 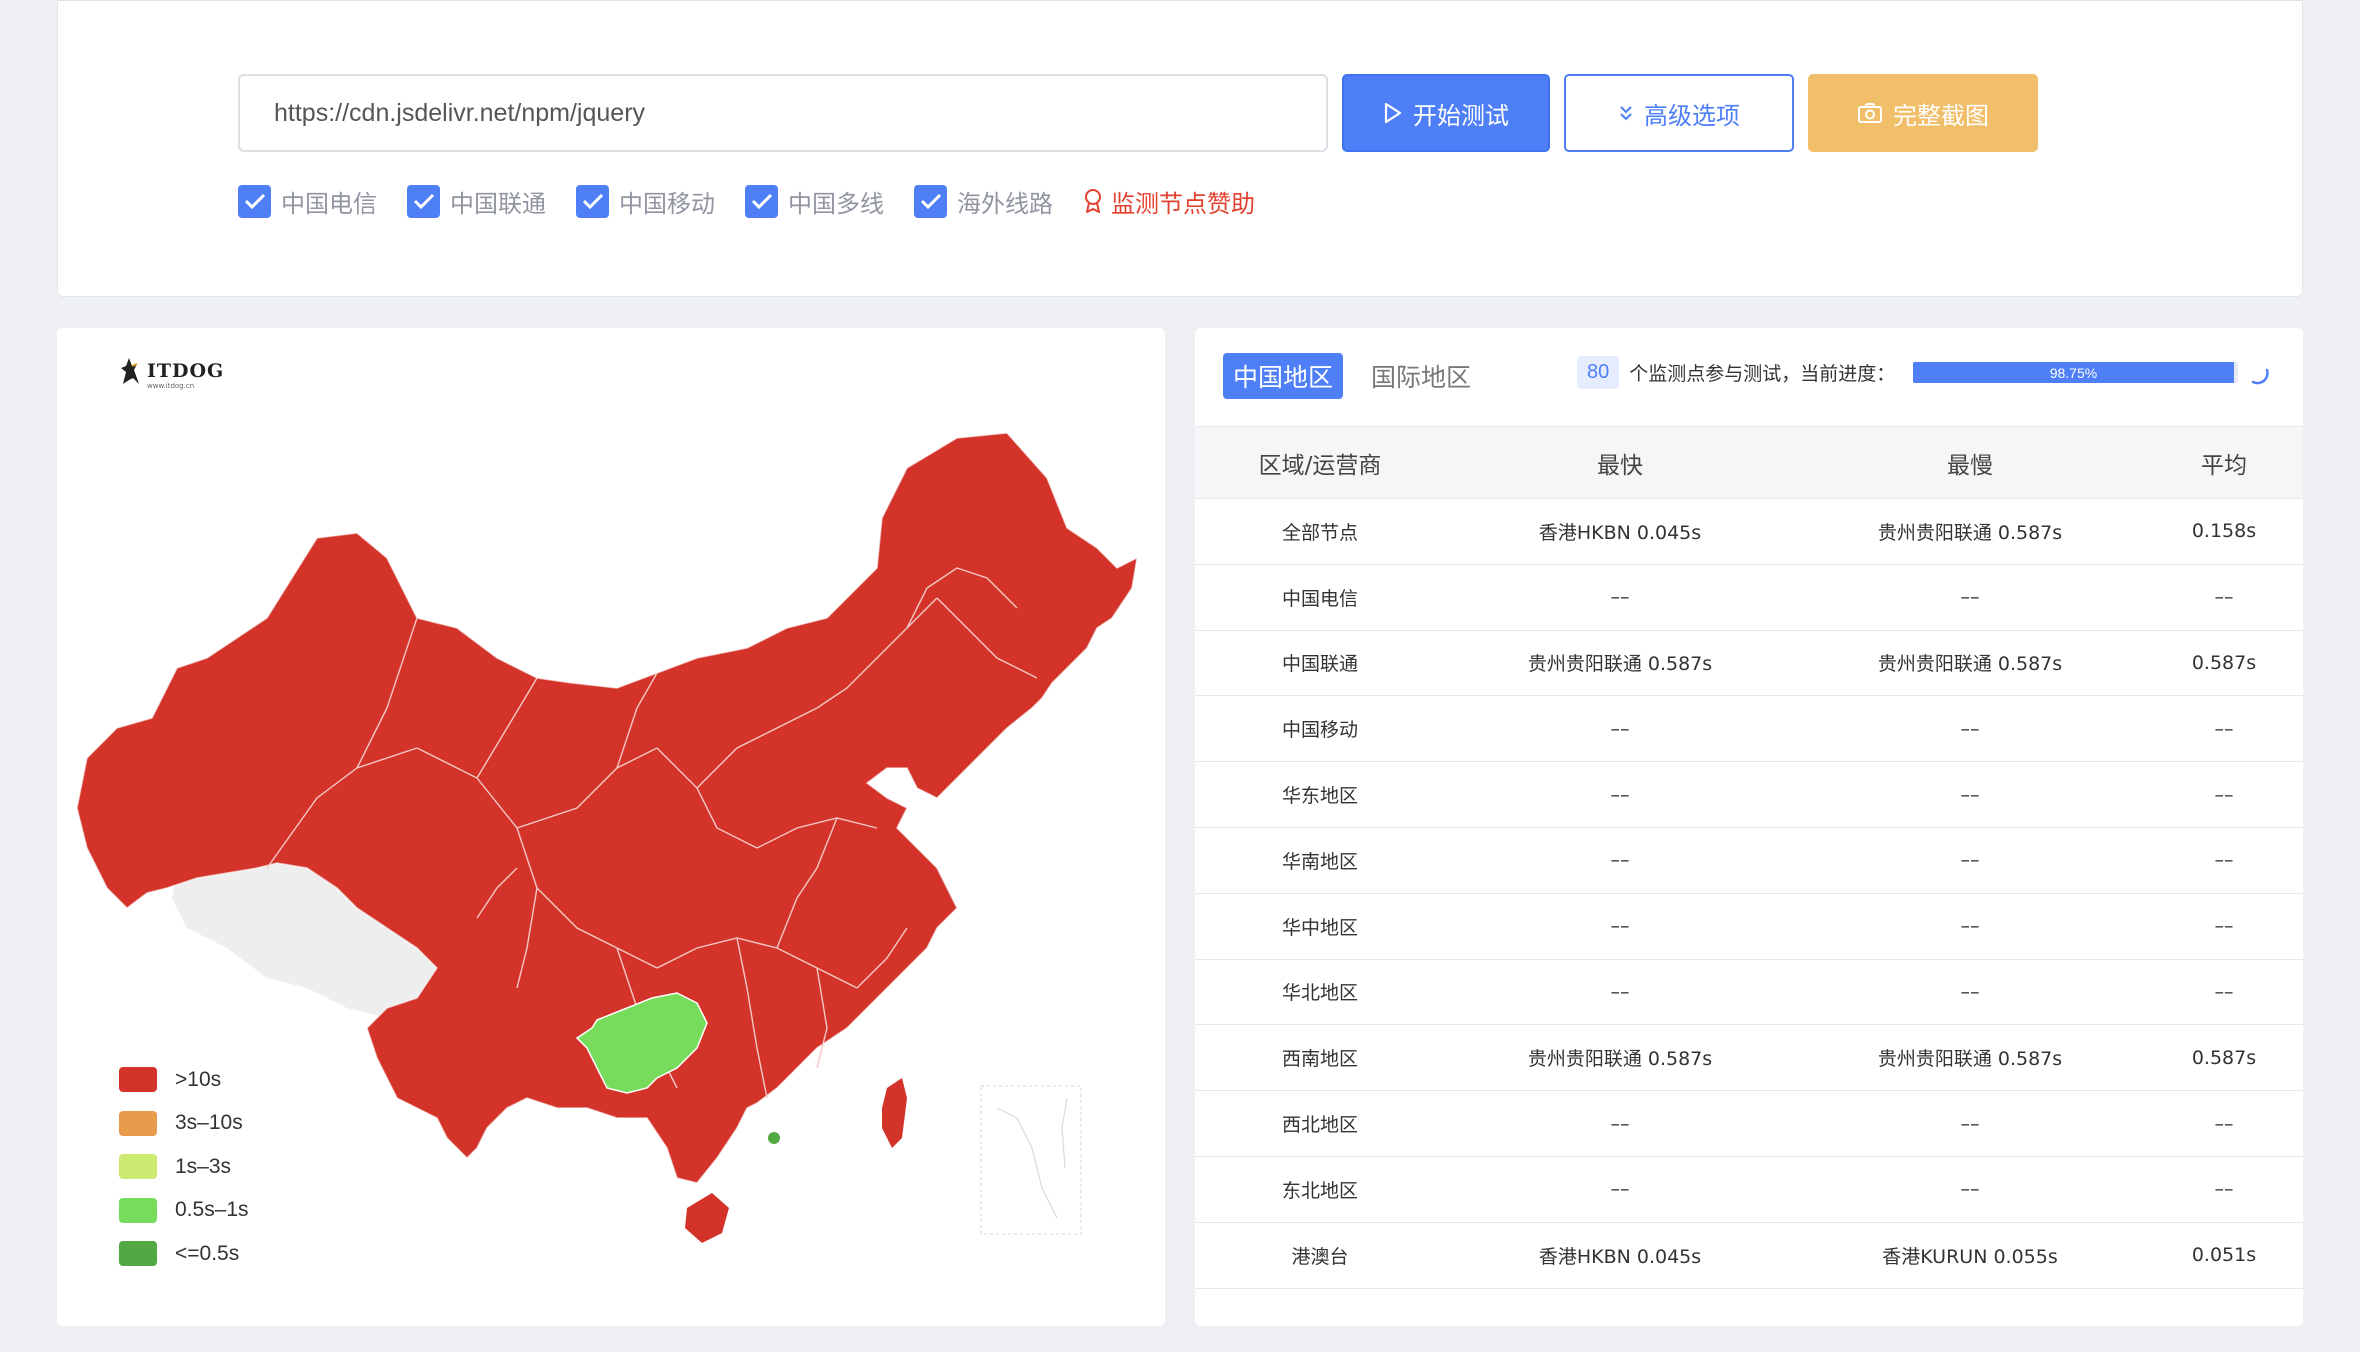 What do you see at coordinates (1393, 113) in the screenshot?
I see `play-icon` at bounding box center [1393, 113].